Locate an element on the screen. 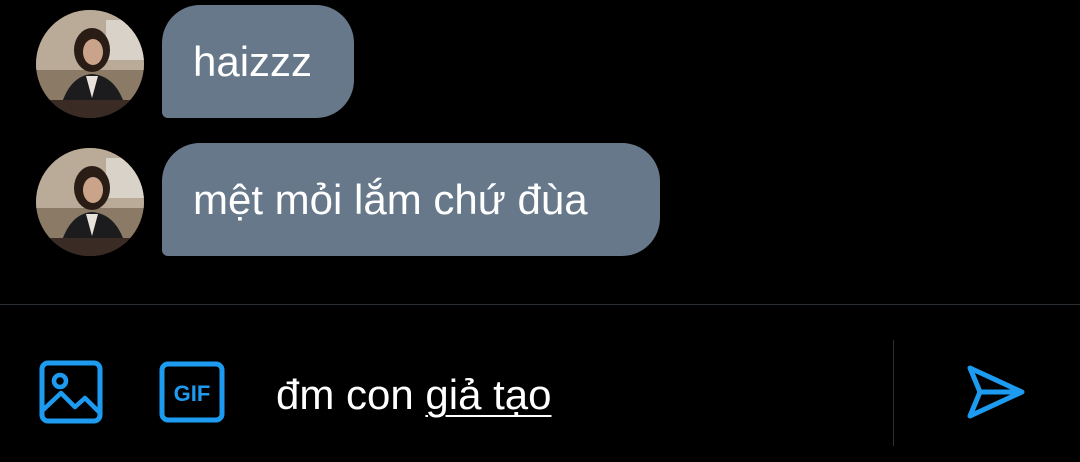 This screenshot has width=1080, height=462. message-bubble: haizzz is located at coordinates (258, 61).